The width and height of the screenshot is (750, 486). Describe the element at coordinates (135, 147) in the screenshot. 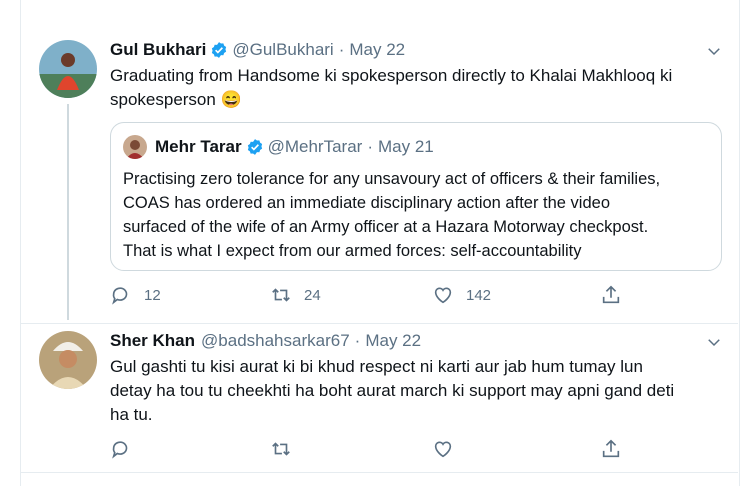

I see `quoted-avatar` at that location.